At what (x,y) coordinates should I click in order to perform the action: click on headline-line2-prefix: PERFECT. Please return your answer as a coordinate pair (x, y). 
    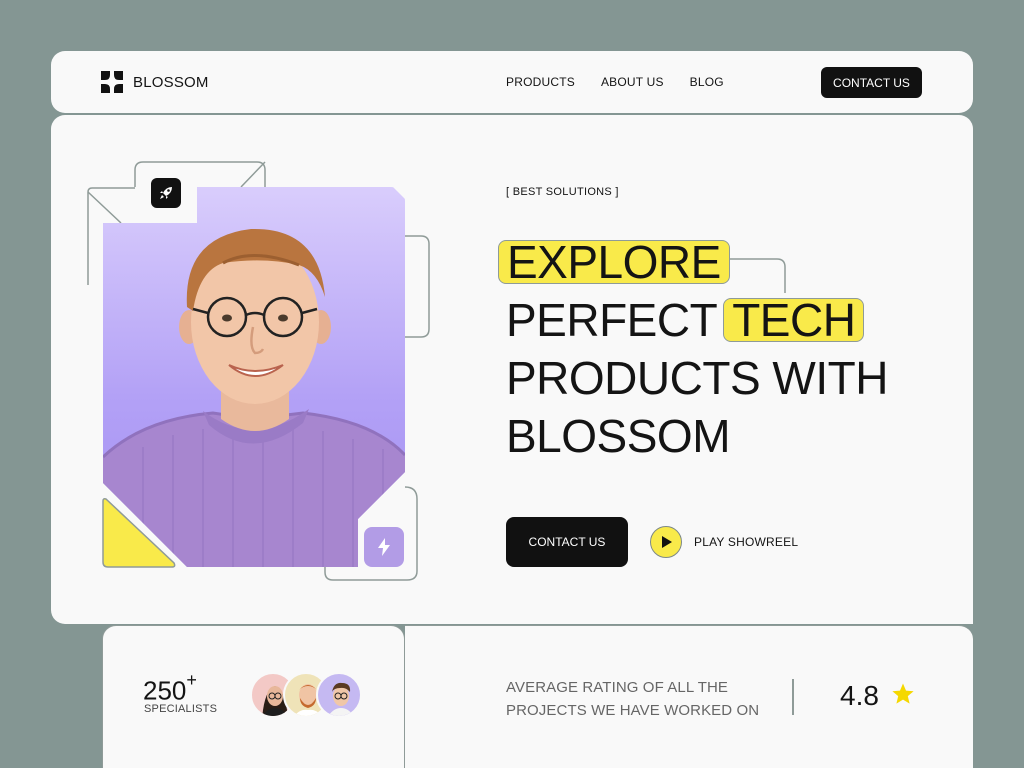
    Looking at the image, I should click on (612, 320).